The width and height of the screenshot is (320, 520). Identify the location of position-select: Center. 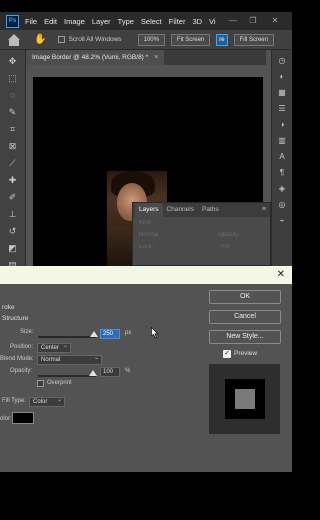
(54, 347).